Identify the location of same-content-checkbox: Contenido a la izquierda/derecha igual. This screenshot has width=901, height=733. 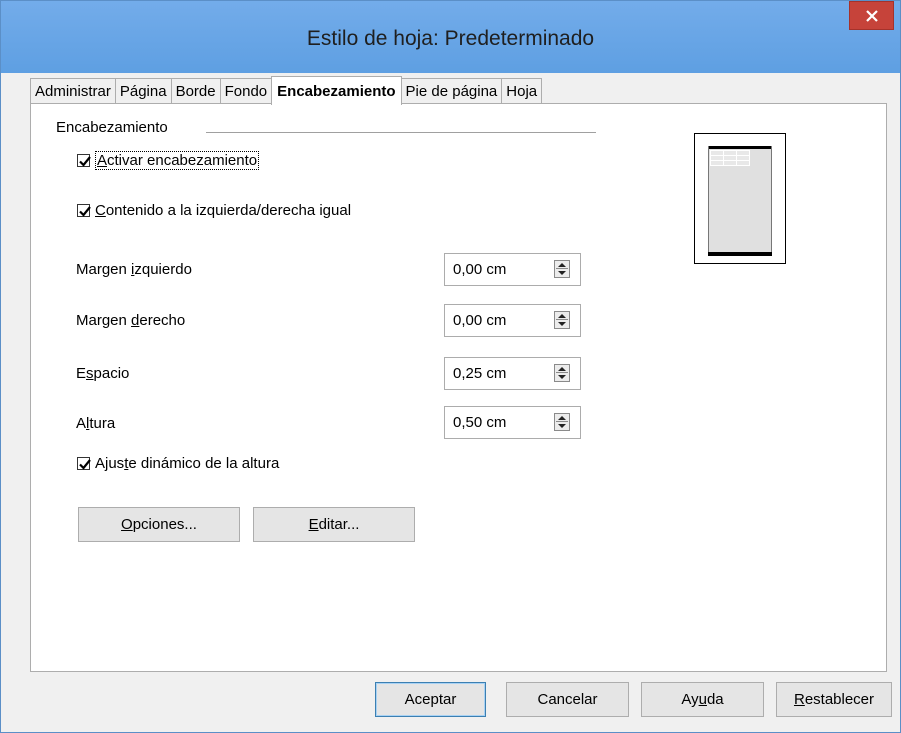
(214, 210).